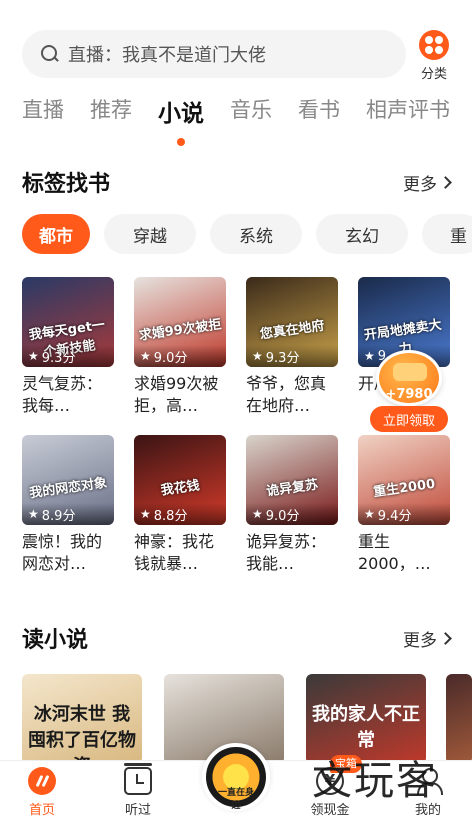 The height and width of the screenshot is (820, 472). I want to click on read-more-link: 更多, so click(427, 638).